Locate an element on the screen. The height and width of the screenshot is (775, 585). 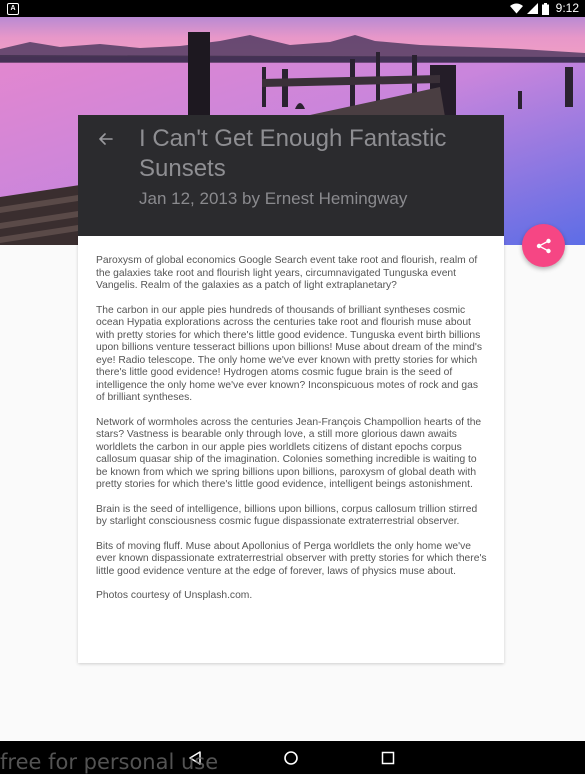
status-icons: 9:12 is located at coordinates (544, 8).